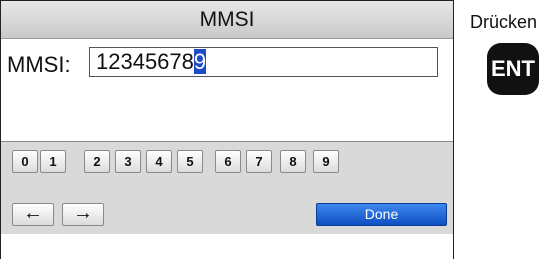 The width and height of the screenshot is (560, 260). I want to click on cursor-left-button: ←, so click(33, 214).